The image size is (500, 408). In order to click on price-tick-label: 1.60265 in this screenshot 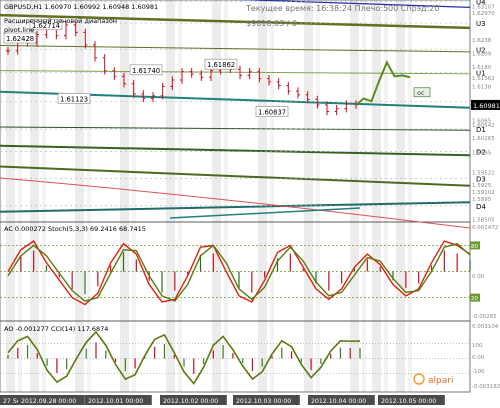, I will do `click(483, 139)`.